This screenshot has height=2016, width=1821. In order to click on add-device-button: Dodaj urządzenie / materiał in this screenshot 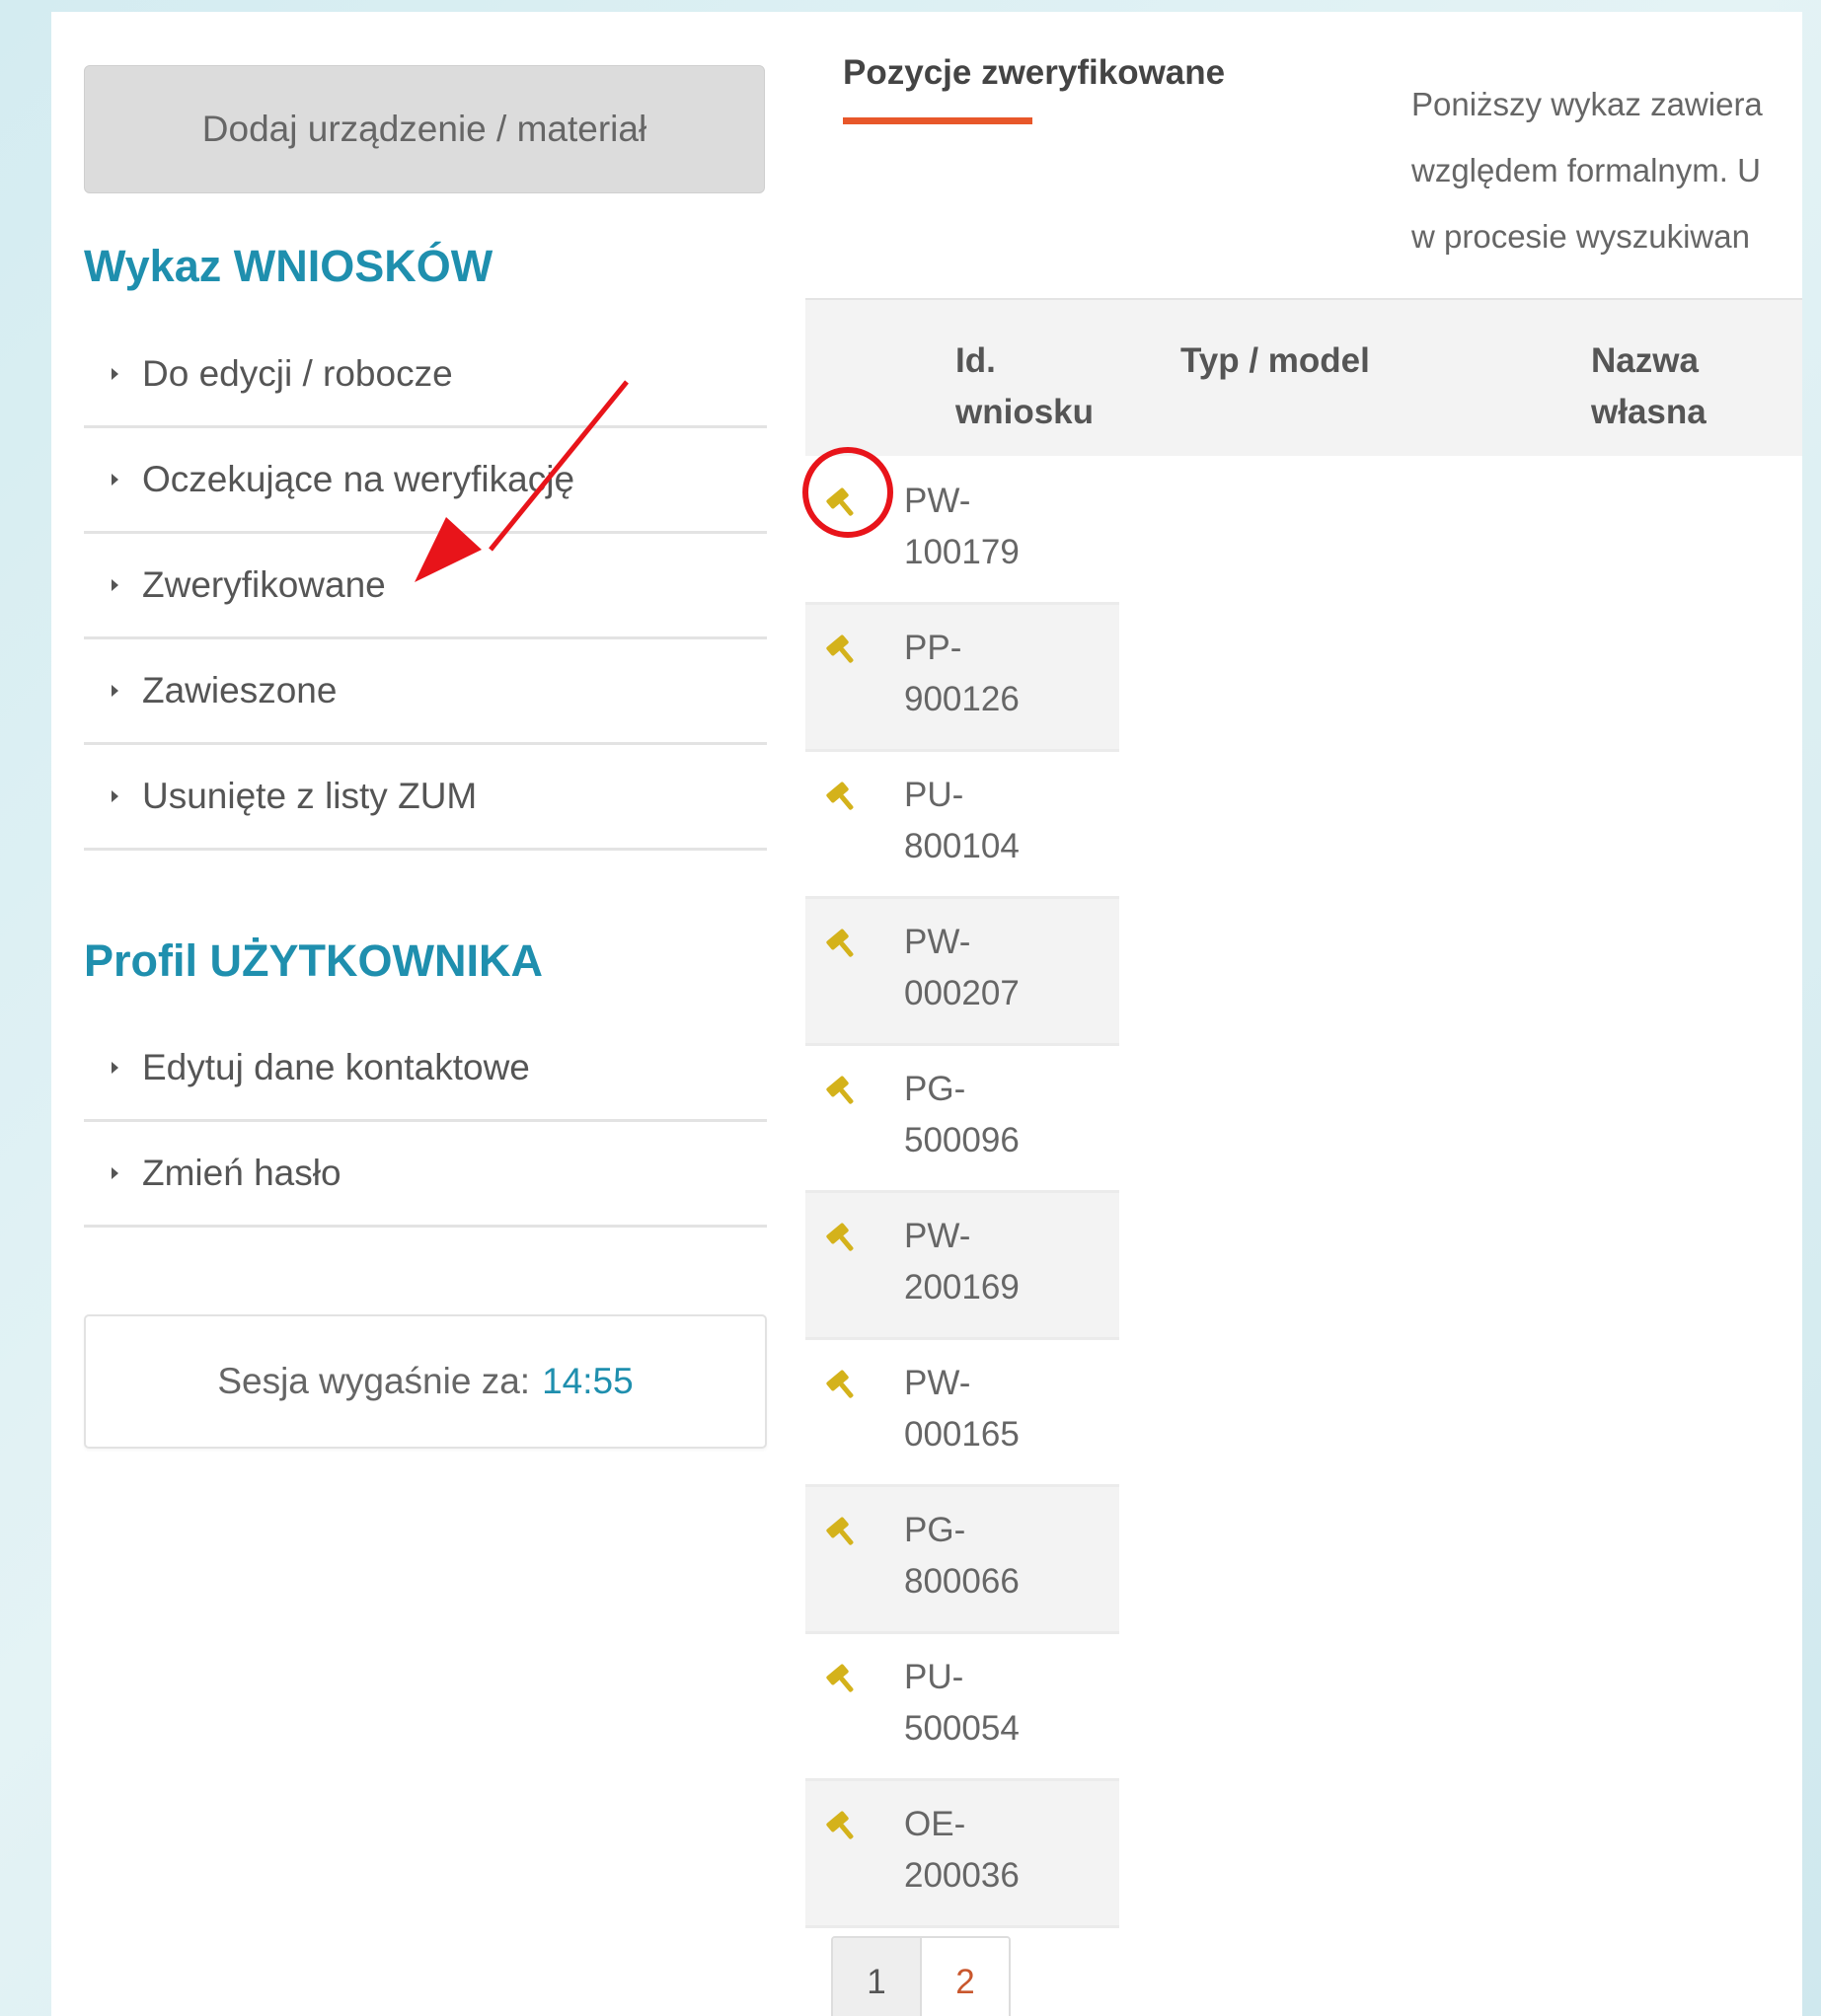, I will do `click(424, 129)`.